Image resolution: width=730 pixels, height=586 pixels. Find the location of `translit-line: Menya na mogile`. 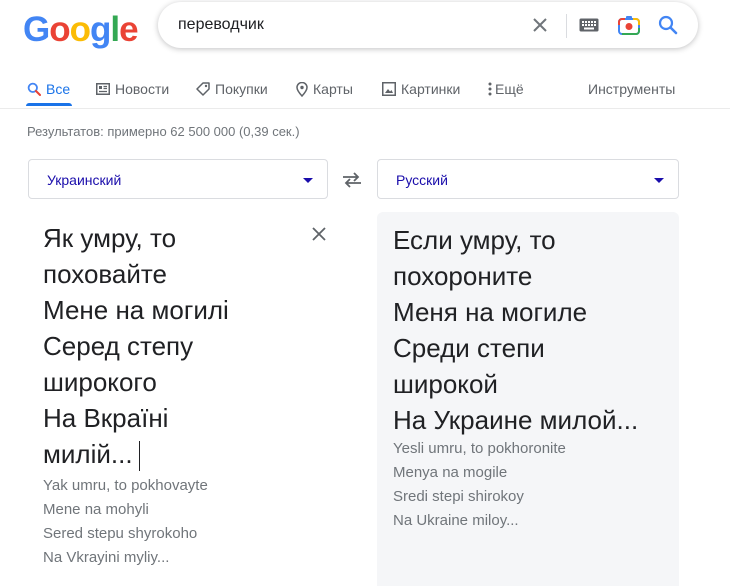

translit-line: Menya na mogile is located at coordinates (450, 472).